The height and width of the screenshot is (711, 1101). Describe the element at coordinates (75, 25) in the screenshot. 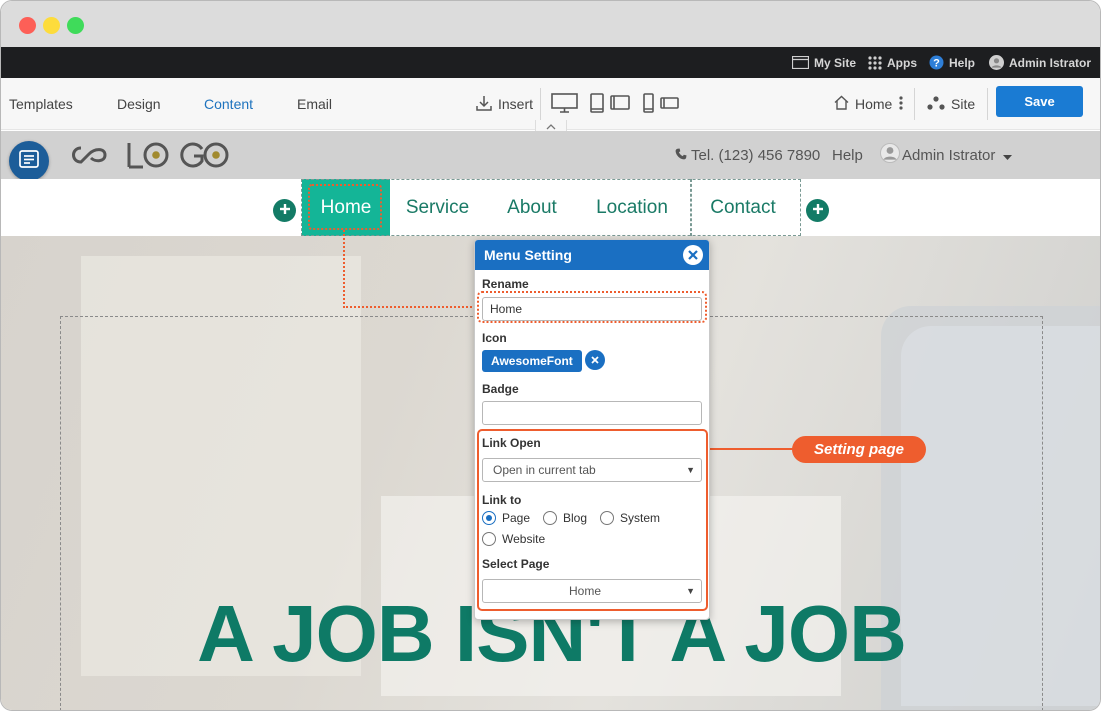

I see `maximize-window-button` at that location.